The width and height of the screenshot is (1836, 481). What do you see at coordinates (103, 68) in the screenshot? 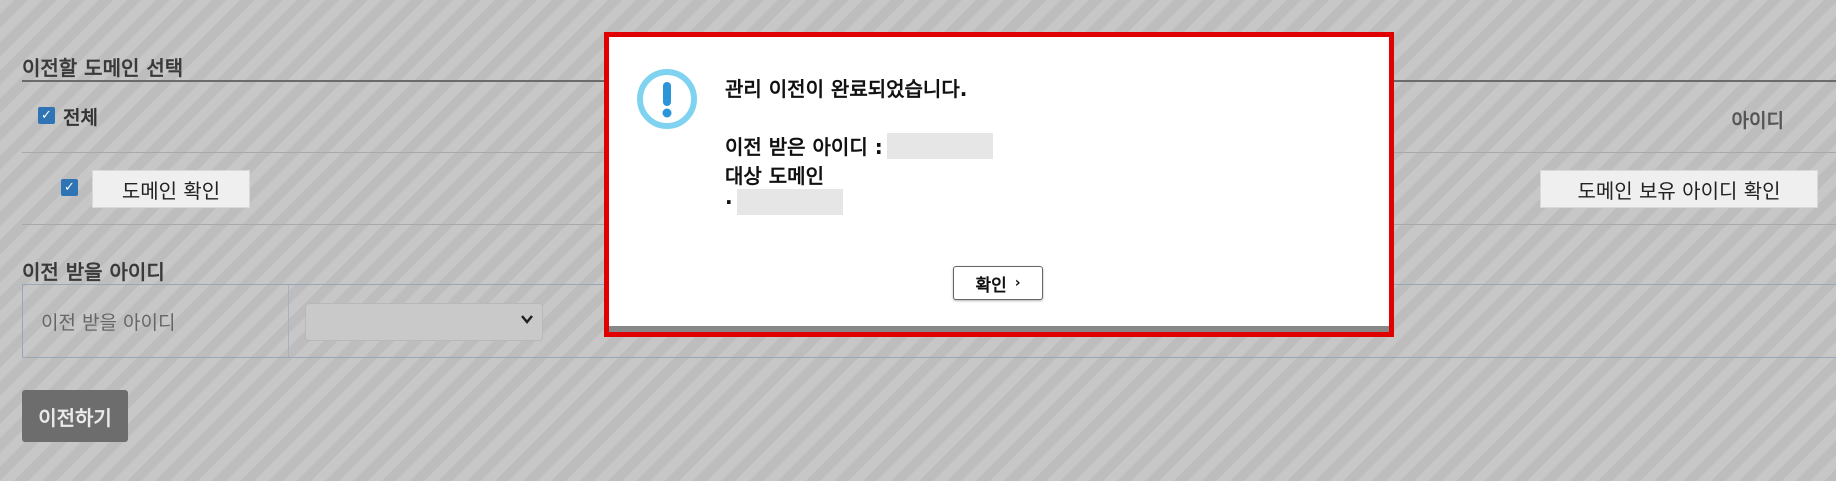
I see `section-title-domain: 이전할 도메인 선택` at bounding box center [103, 68].